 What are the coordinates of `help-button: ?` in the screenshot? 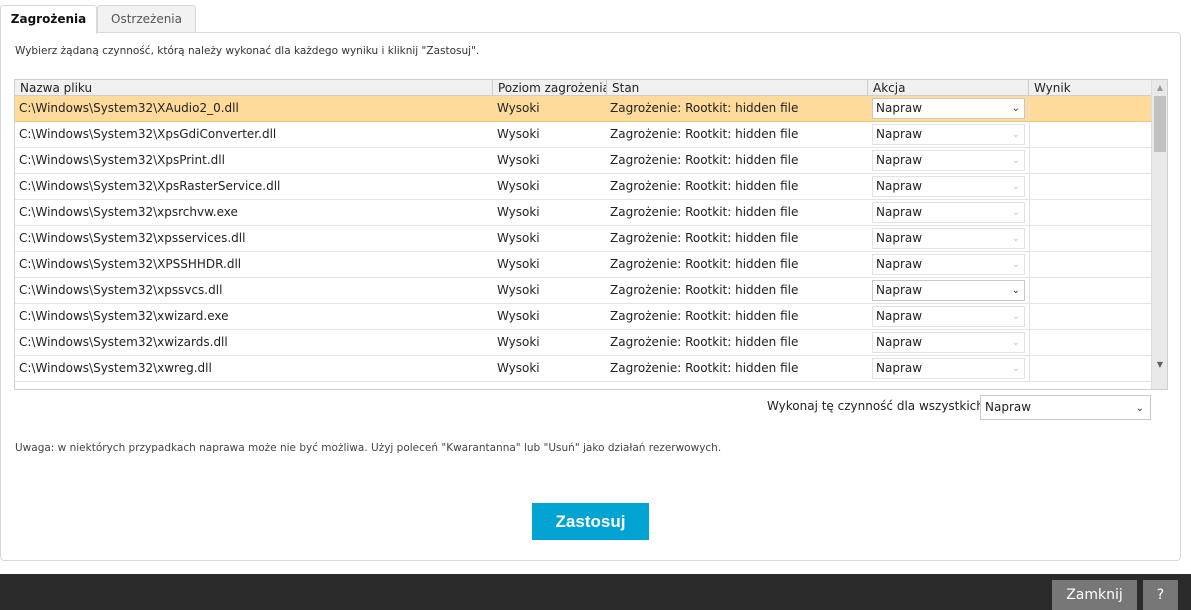 It's located at (1160, 595).